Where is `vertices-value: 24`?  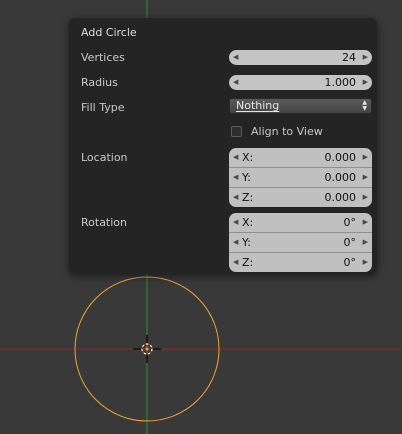 vertices-value: 24 is located at coordinates (349, 57).